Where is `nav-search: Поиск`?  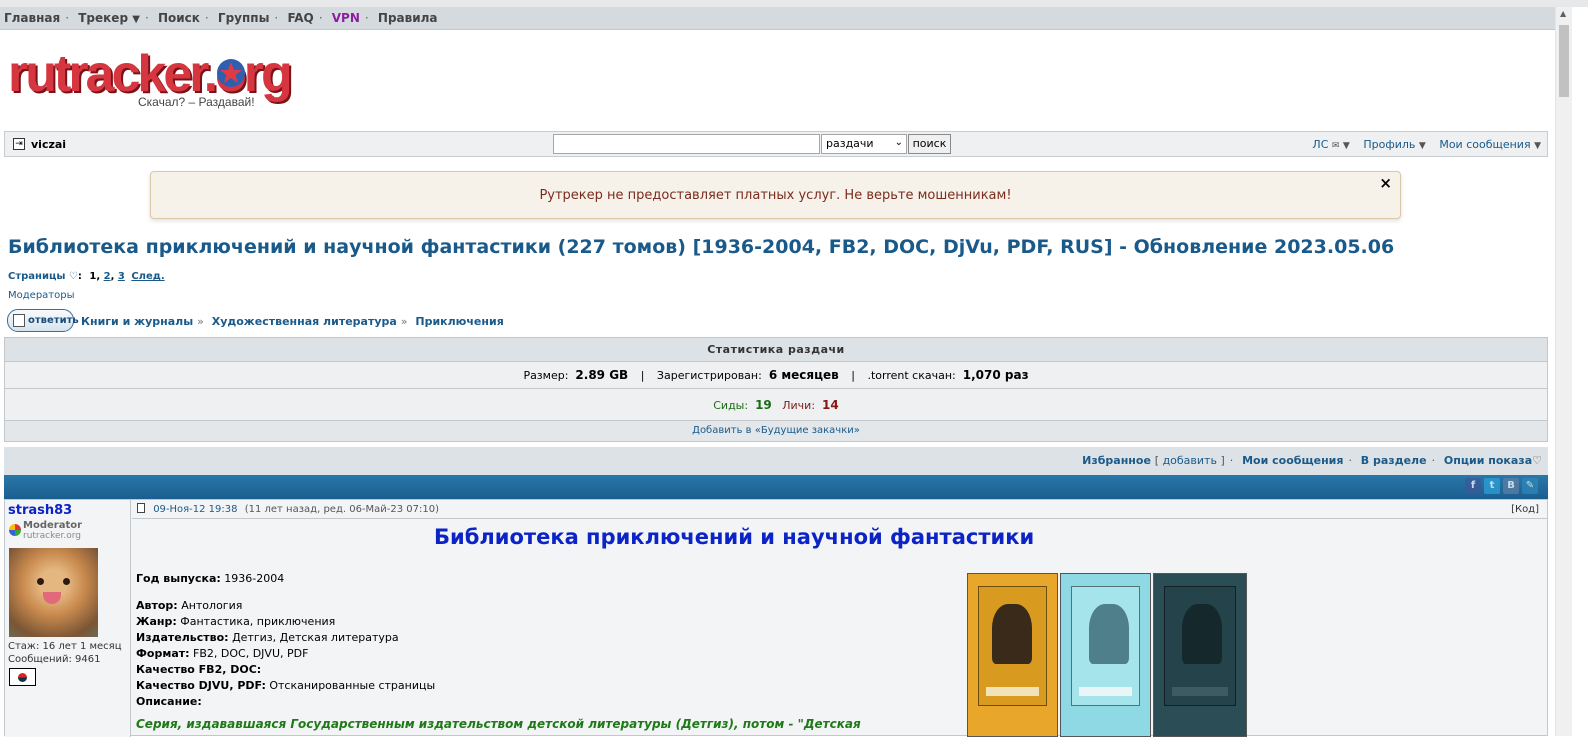 nav-search: Поиск is located at coordinates (179, 18).